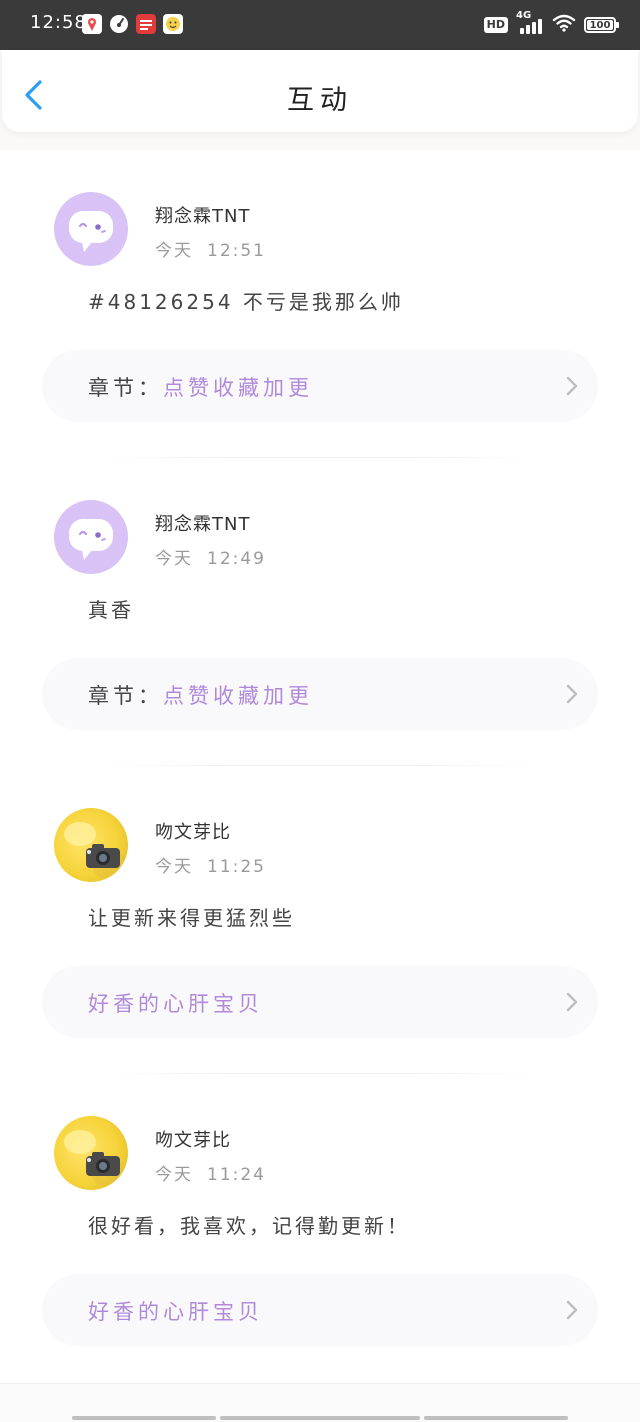 This screenshot has height=1422, width=640. Describe the element at coordinates (246, 302) in the screenshot. I see `comment-text: #48126254 不亏是我那么帅` at that location.